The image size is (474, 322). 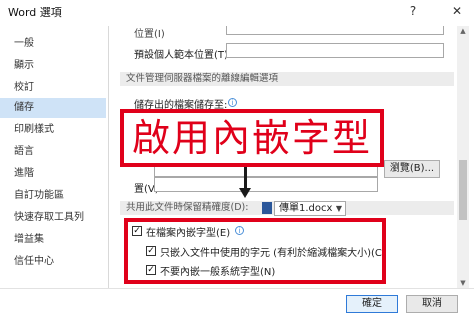 What do you see at coordinates (53, 174) in the screenshot?
I see `sidebar-item-advanced: 進階` at bounding box center [53, 174].